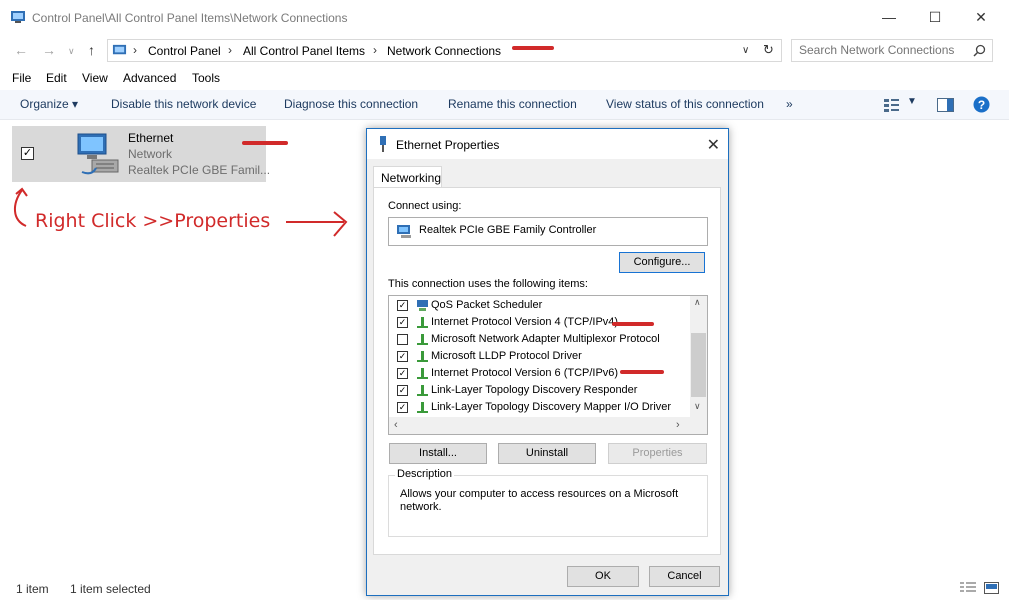  I want to click on up-arrow-icon: ↑, so click(91, 50).